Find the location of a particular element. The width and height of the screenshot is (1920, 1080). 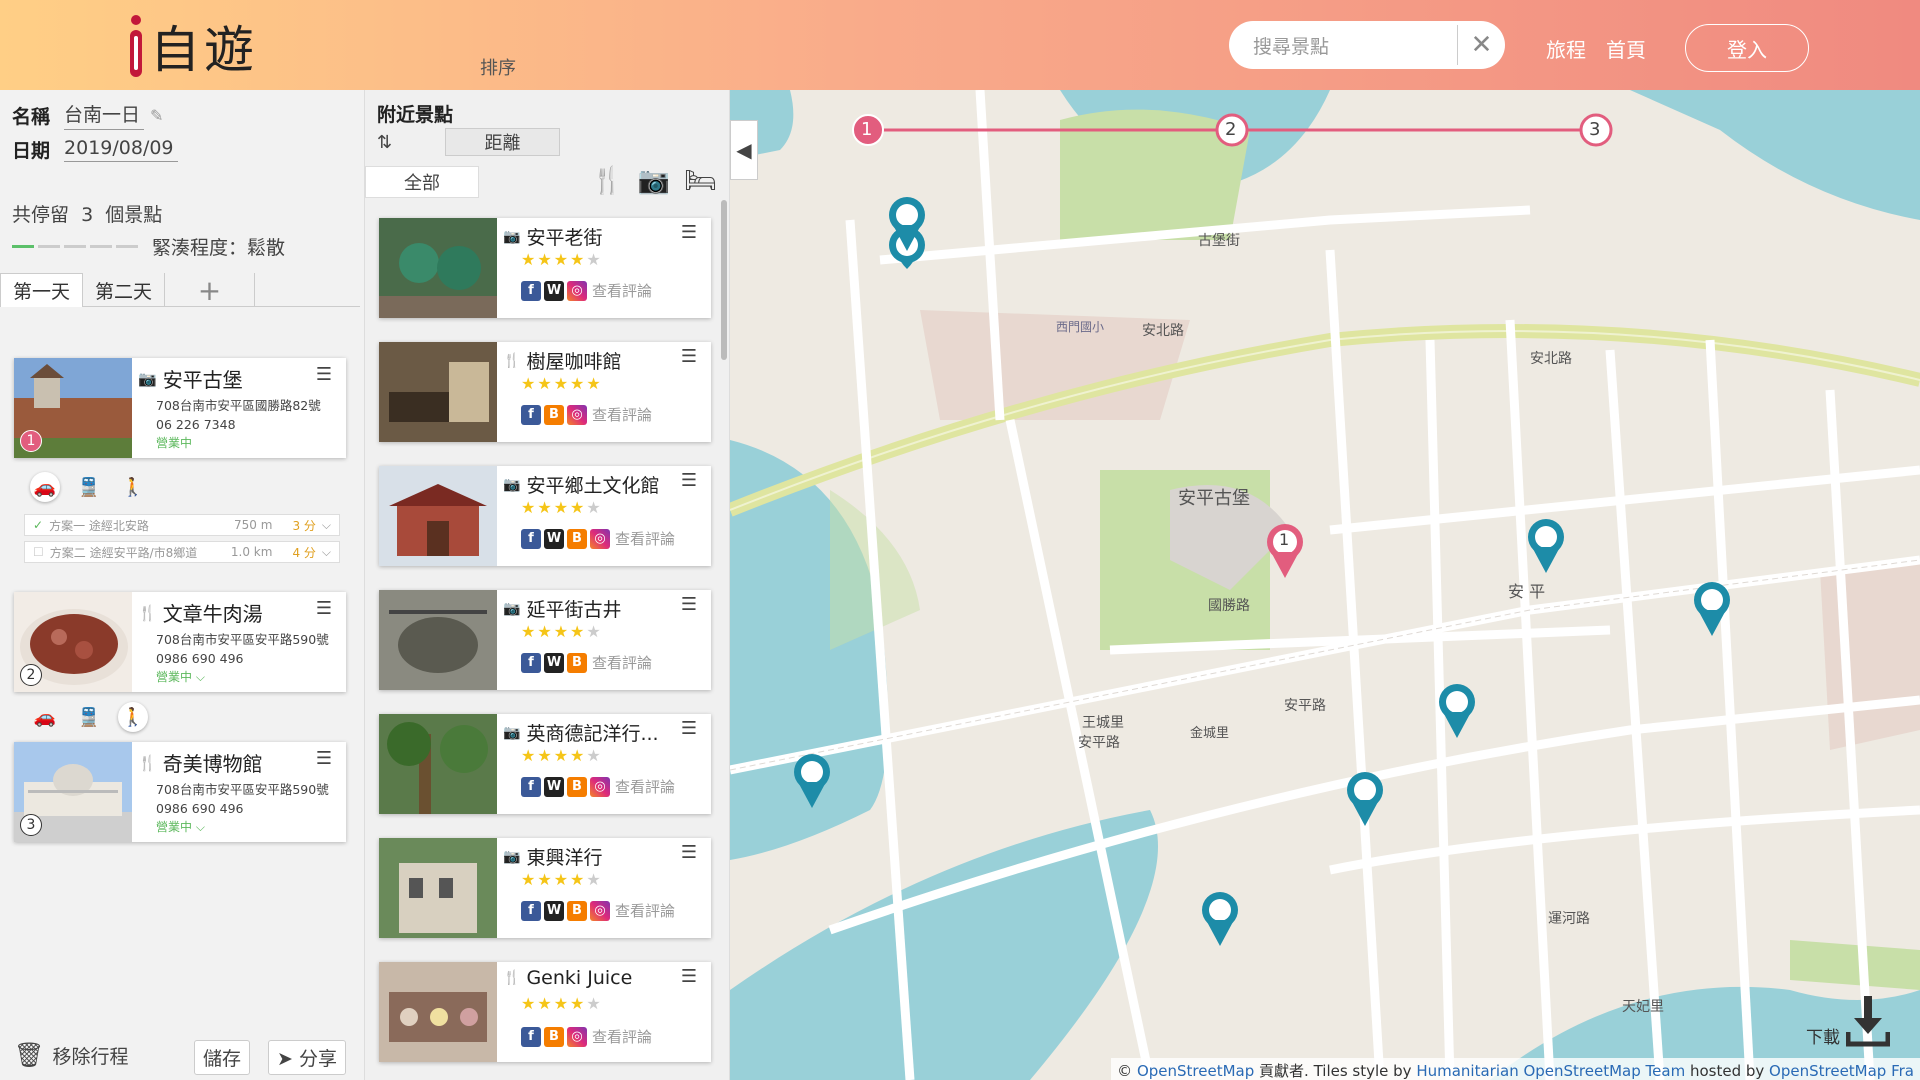

add-day-button: + is located at coordinates (210, 290).